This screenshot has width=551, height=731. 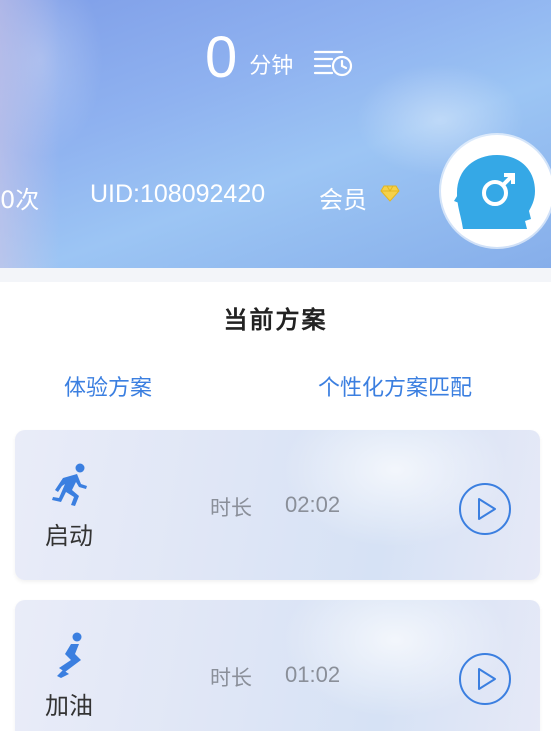 What do you see at coordinates (178, 194) in the screenshot?
I see `user-uid: UID:108092420` at bounding box center [178, 194].